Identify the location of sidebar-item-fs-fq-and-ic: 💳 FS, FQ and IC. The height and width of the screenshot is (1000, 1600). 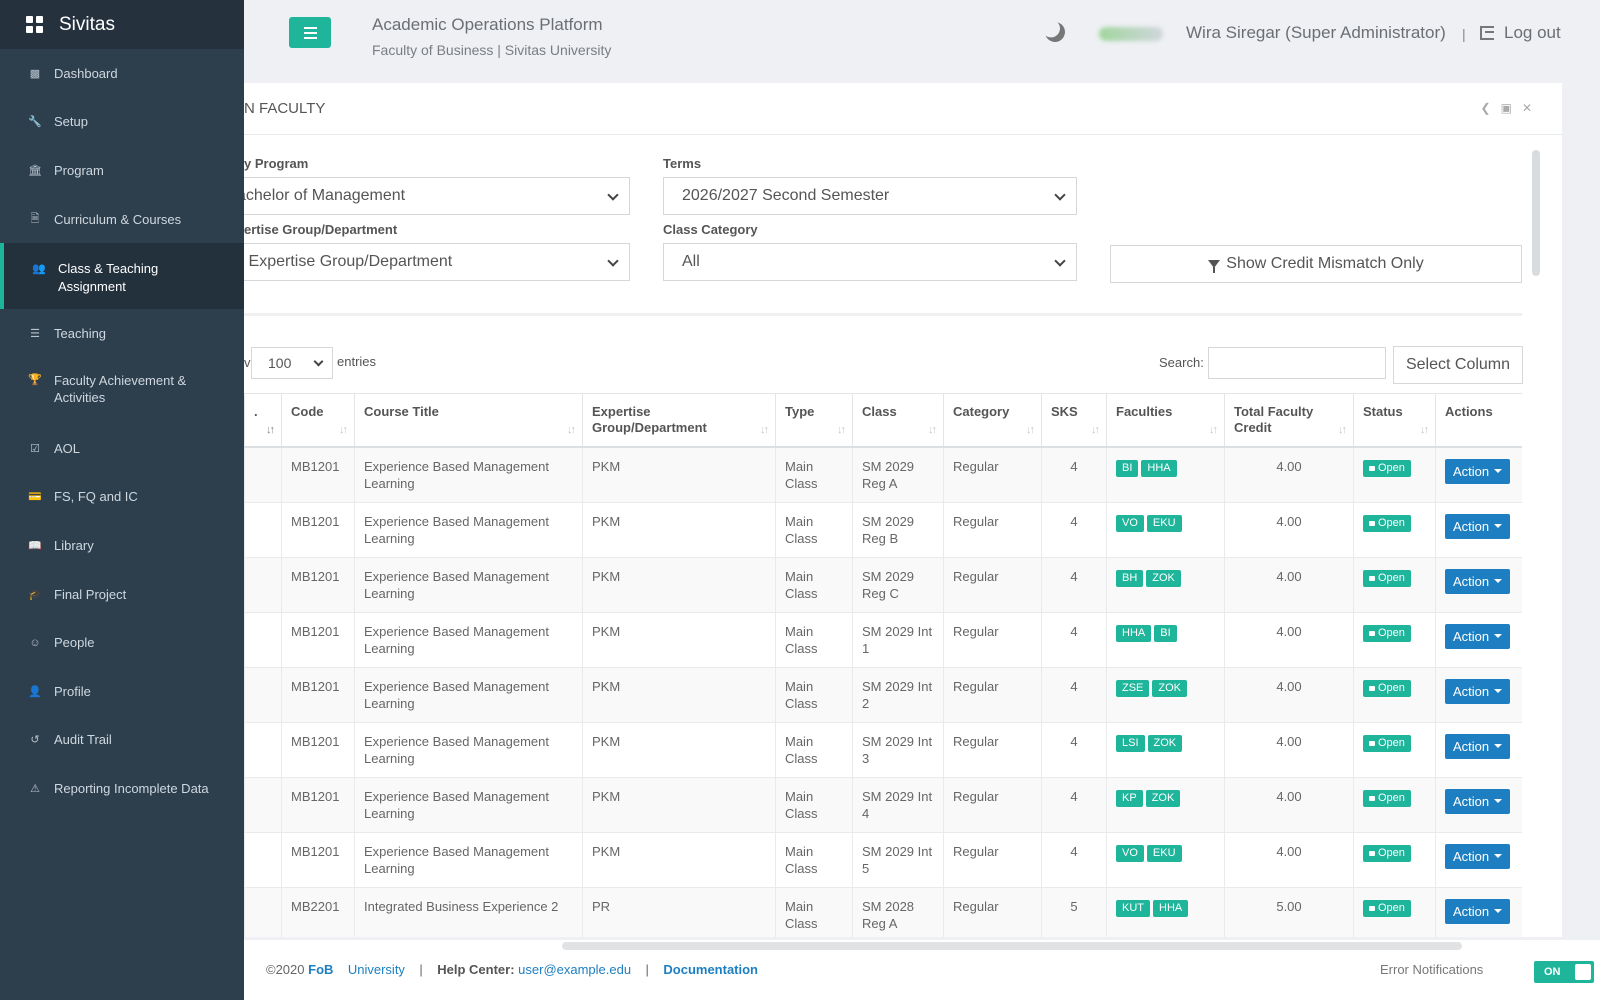
(122, 497).